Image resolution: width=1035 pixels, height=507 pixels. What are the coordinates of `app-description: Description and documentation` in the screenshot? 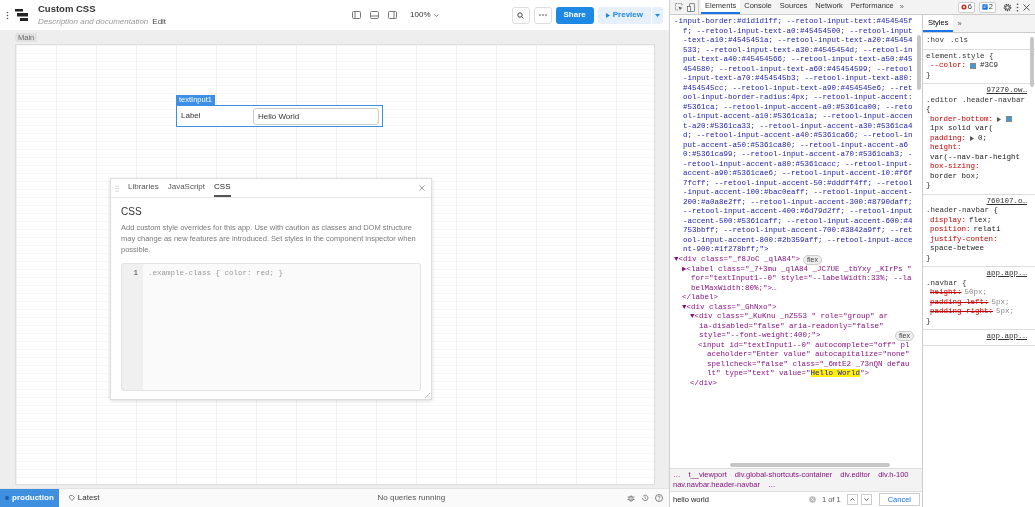 It's located at (93, 21).